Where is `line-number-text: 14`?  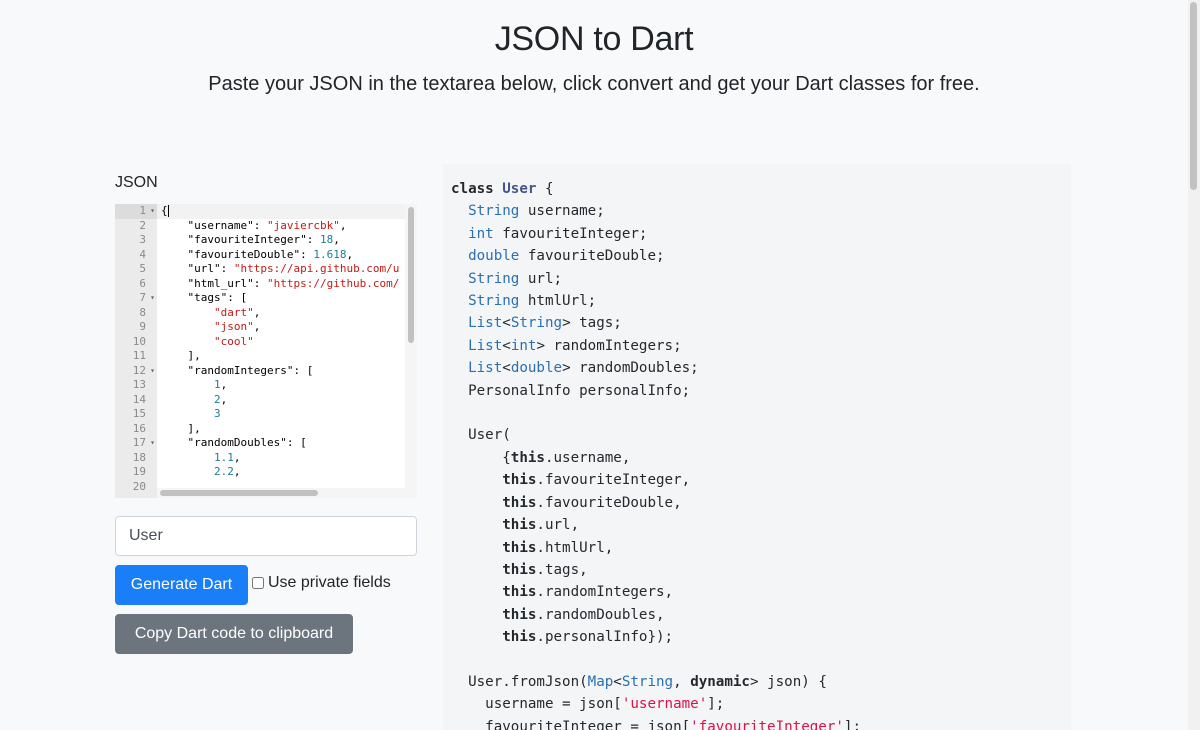
line-number-text: 14 is located at coordinates (139, 399).